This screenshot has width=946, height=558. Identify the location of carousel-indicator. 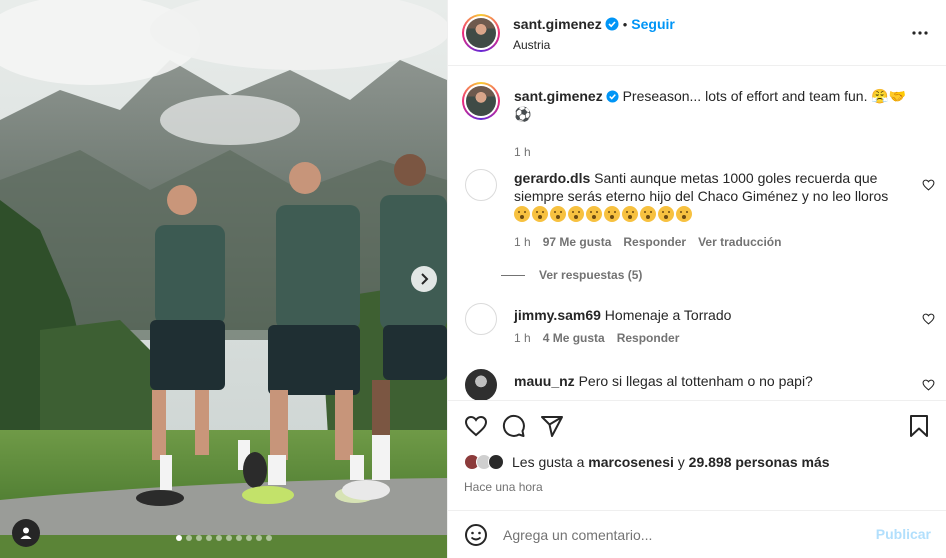
(223, 538).